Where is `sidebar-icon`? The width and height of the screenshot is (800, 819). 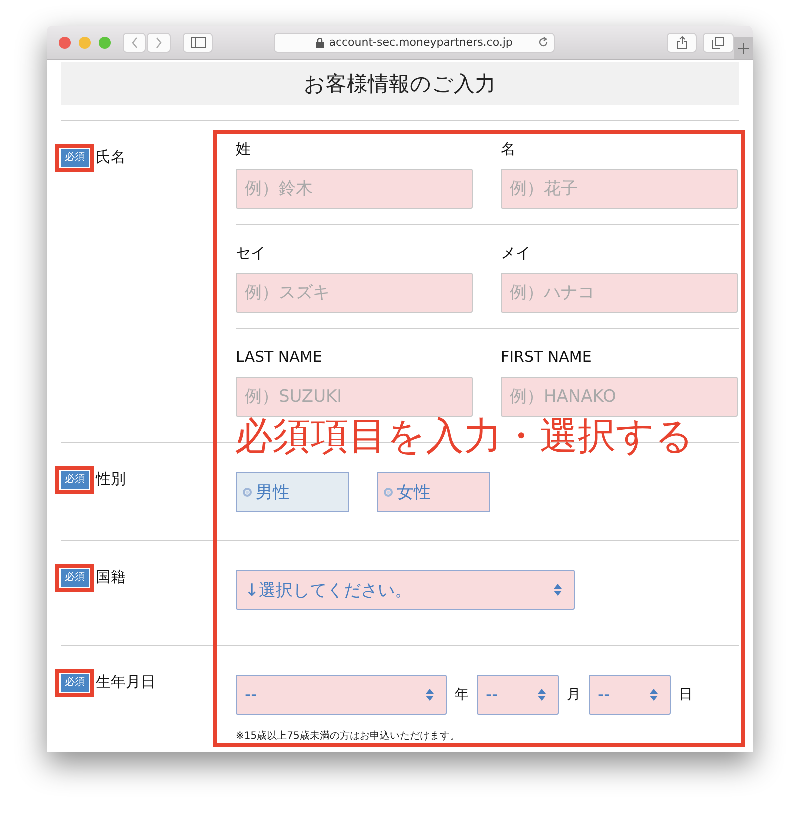 sidebar-icon is located at coordinates (198, 42).